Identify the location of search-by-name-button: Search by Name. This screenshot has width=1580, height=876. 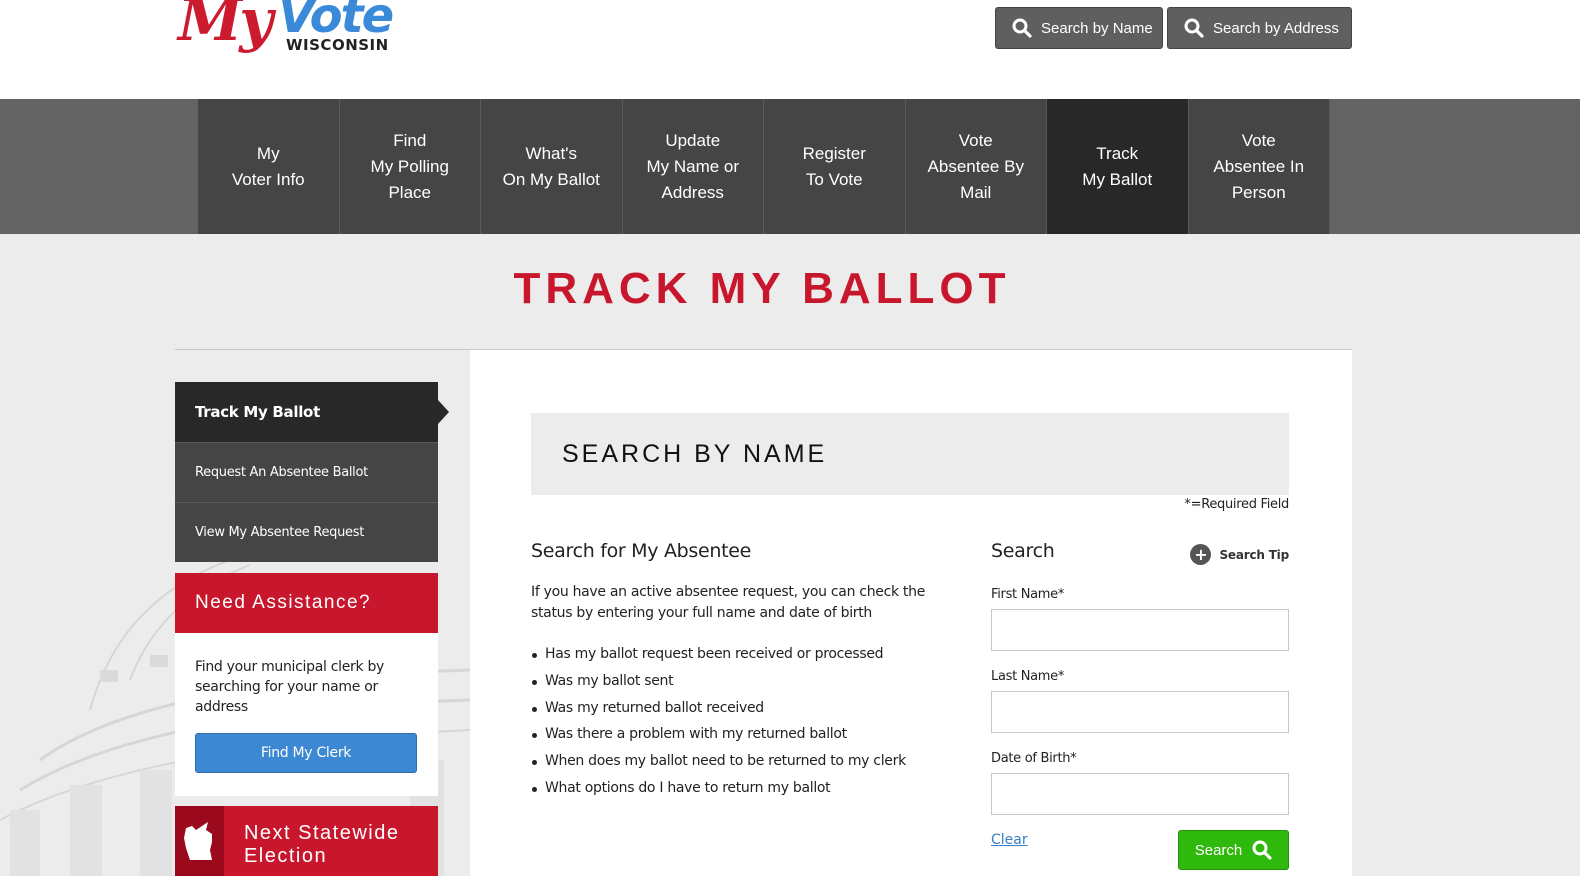
(1079, 28).